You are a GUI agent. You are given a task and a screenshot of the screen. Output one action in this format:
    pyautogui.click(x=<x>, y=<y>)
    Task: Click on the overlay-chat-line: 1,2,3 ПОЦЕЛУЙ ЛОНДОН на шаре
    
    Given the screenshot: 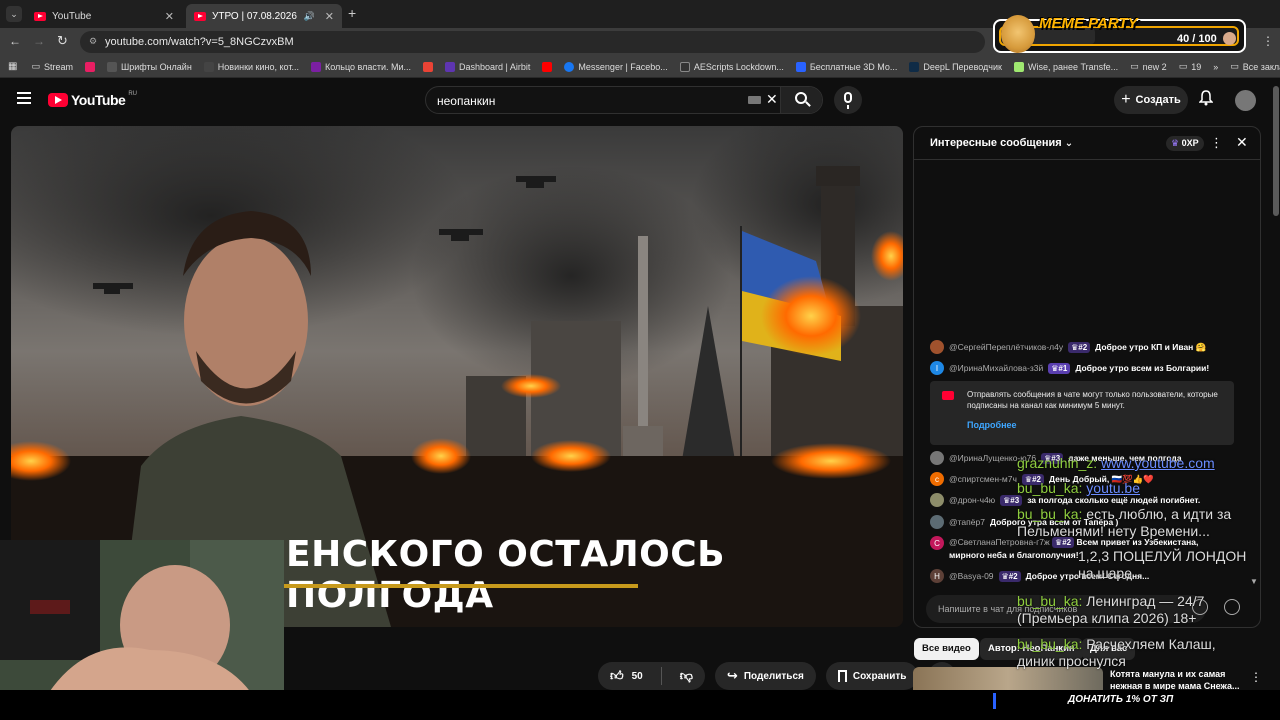 What is the action you would take?
    pyautogui.click(x=1162, y=564)
    